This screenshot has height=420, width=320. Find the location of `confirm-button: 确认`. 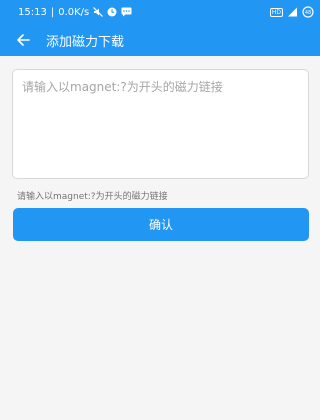

confirm-button: 确认 is located at coordinates (161, 224).